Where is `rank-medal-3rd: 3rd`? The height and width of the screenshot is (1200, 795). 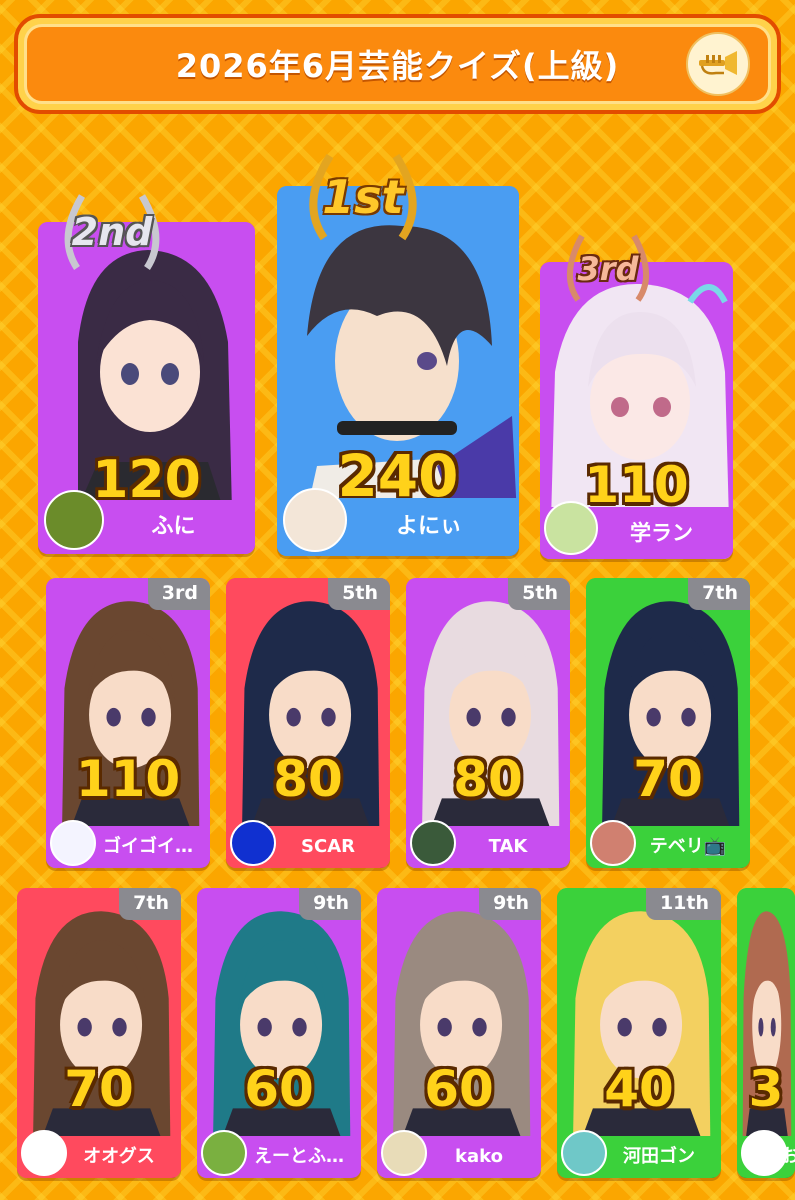 rank-medal-3rd: 3rd is located at coordinates (608, 270).